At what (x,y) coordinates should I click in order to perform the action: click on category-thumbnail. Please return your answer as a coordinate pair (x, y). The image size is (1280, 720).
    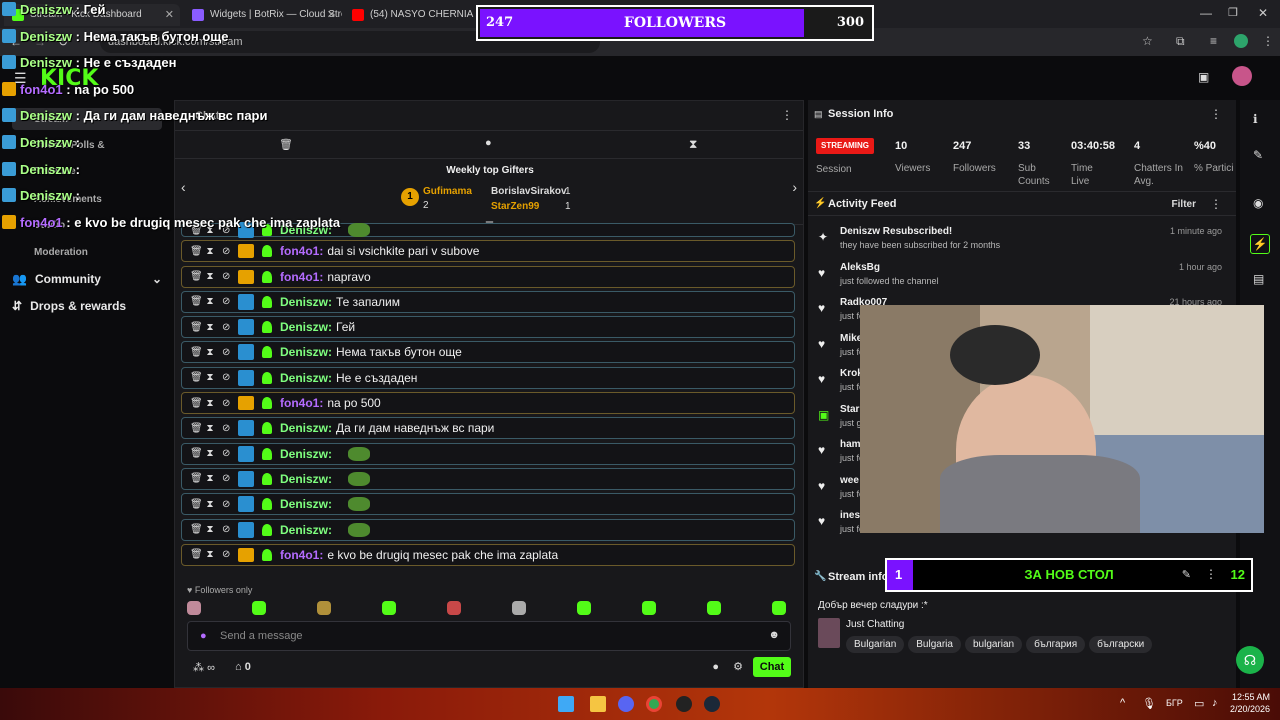
    Looking at the image, I should click on (829, 633).